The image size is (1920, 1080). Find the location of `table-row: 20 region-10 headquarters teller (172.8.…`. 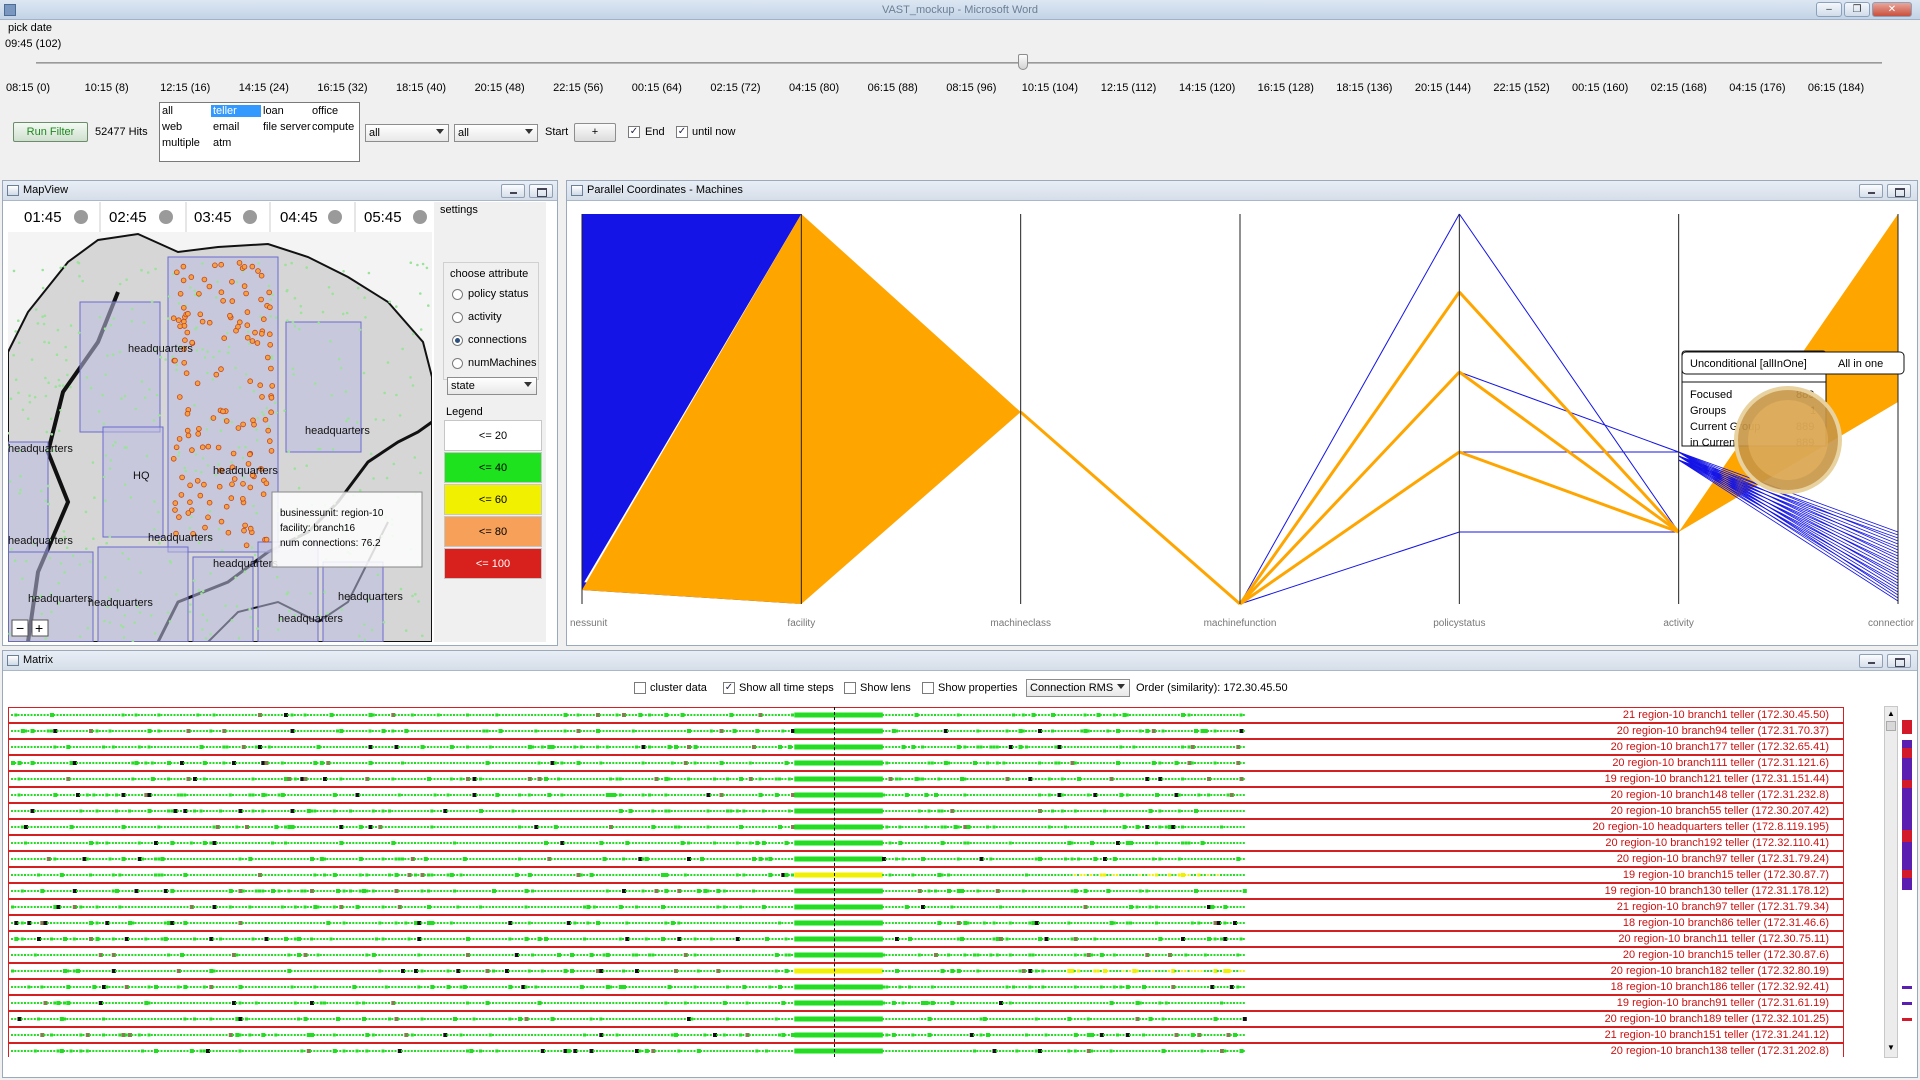

table-row: 20 region-10 headquarters teller (172.8.… is located at coordinates (926, 827).